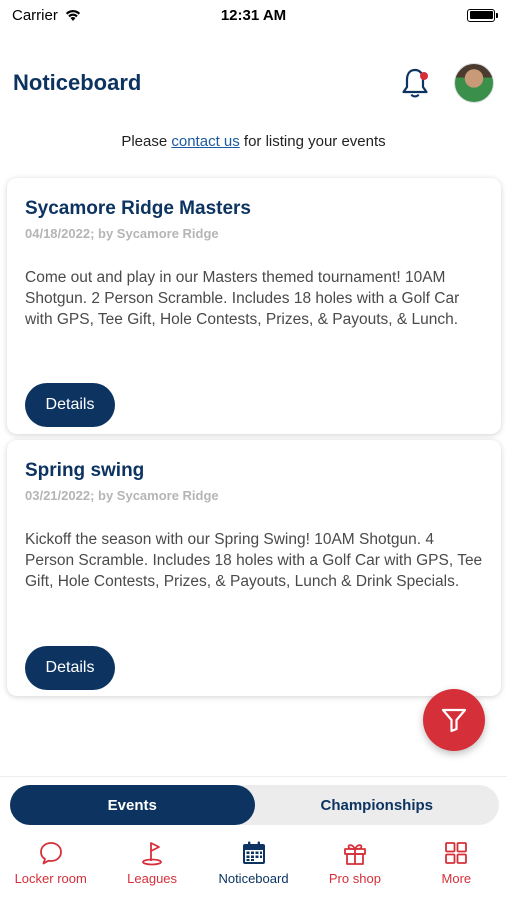 Image resolution: width=507 pixels, height=900 pixels. Describe the element at coordinates (253, 852) in the screenshot. I see `calendar-icon` at that location.